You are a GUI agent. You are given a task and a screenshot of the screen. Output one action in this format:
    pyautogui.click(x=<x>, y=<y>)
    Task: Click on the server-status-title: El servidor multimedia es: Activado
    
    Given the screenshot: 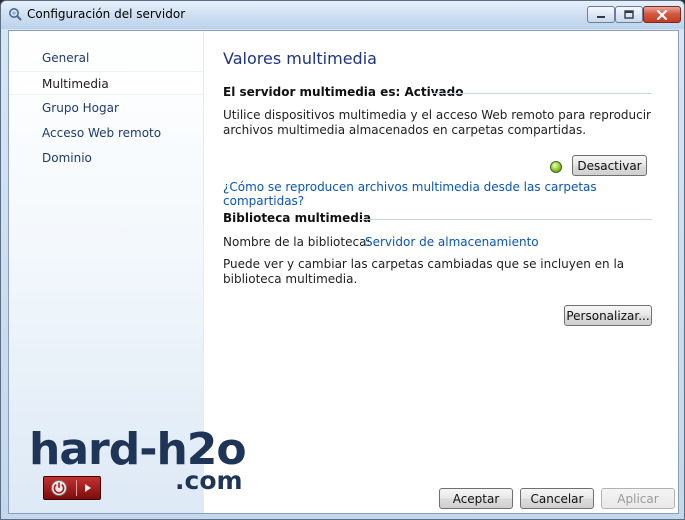 What is the action you would take?
    pyautogui.click(x=343, y=92)
    